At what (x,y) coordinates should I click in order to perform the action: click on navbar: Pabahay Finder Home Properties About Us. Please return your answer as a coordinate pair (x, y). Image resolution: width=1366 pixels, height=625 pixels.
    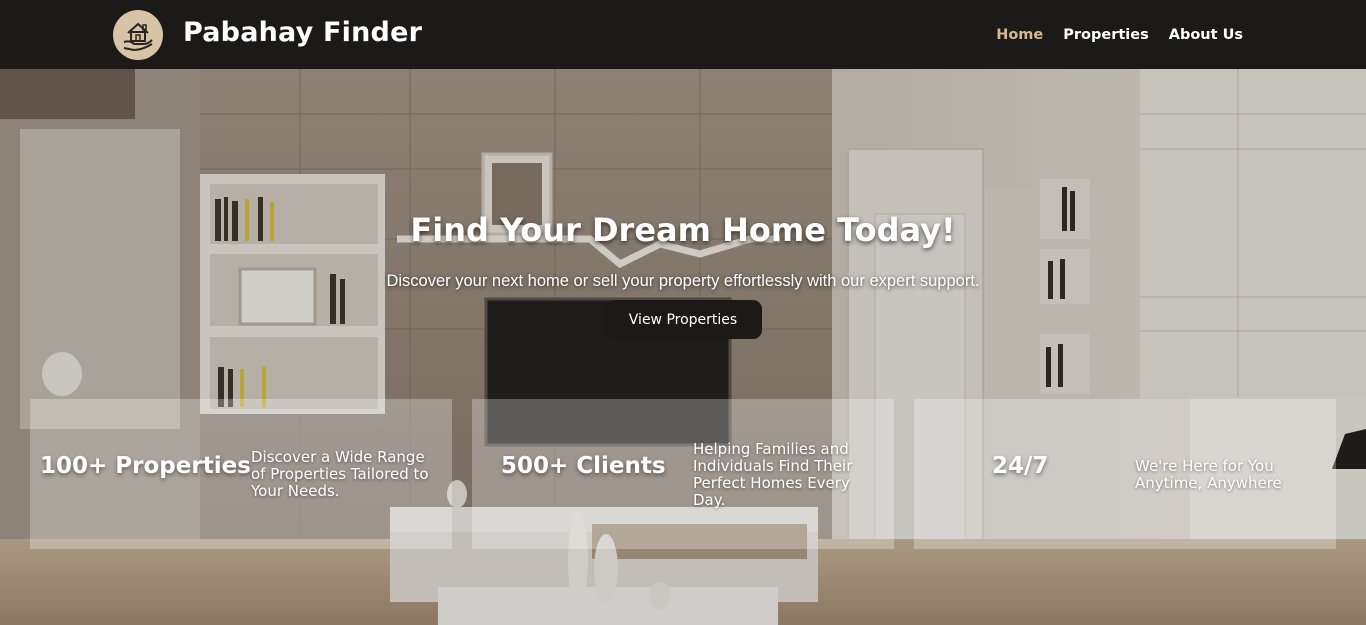
    Looking at the image, I should click on (683, 34).